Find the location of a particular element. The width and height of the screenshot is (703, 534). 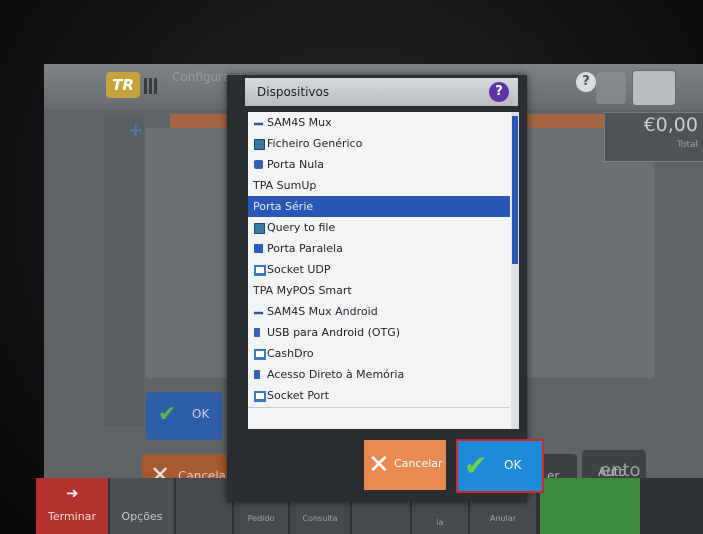

anular-label: Anular is located at coordinates (503, 518).